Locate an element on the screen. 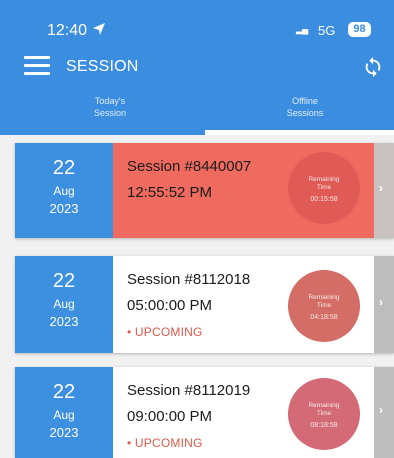 This screenshot has width=394, height=458. app-bar: SESSION is located at coordinates (197, 70).